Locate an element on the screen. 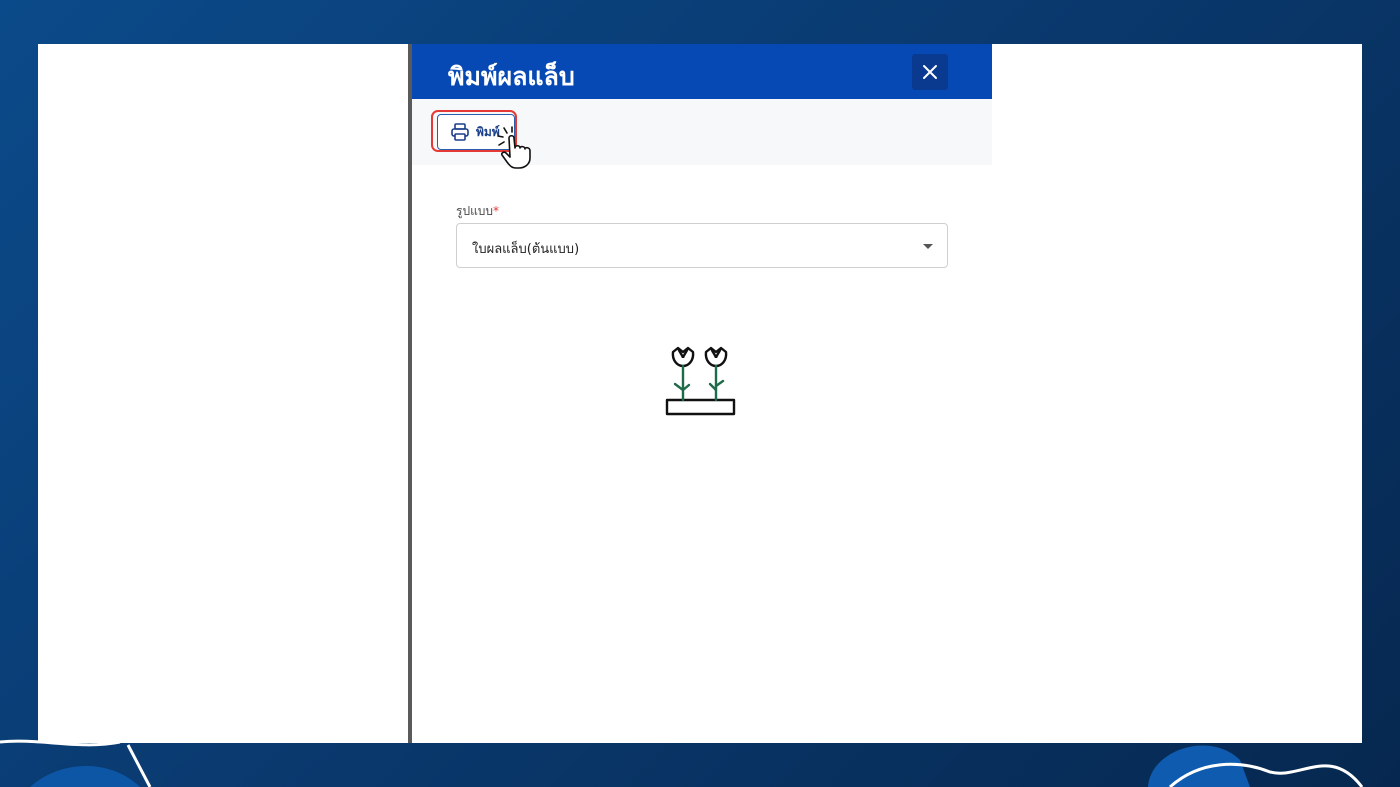  close-button is located at coordinates (930, 72).